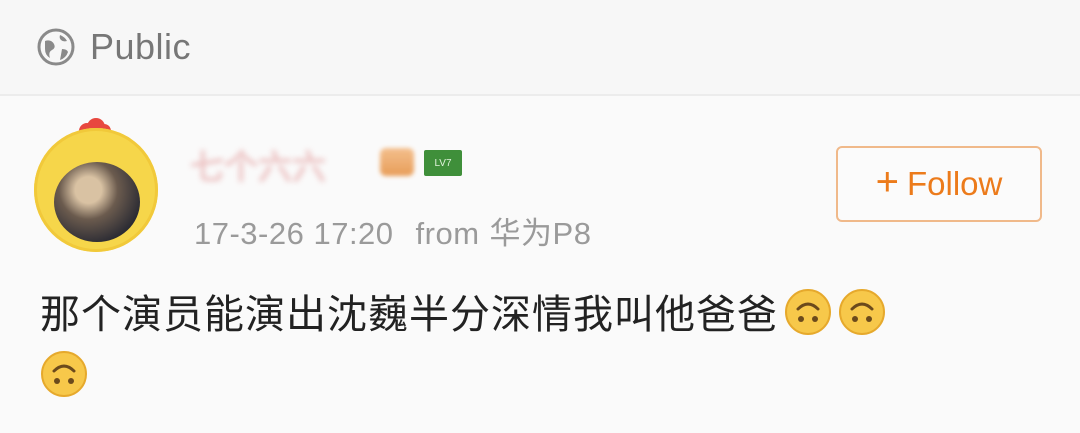 This screenshot has width=1080, height=433. What do you see at coordinates (397, 162) in the screenshot?
I see `member-badge-icon` at bounding box center [397, 162].